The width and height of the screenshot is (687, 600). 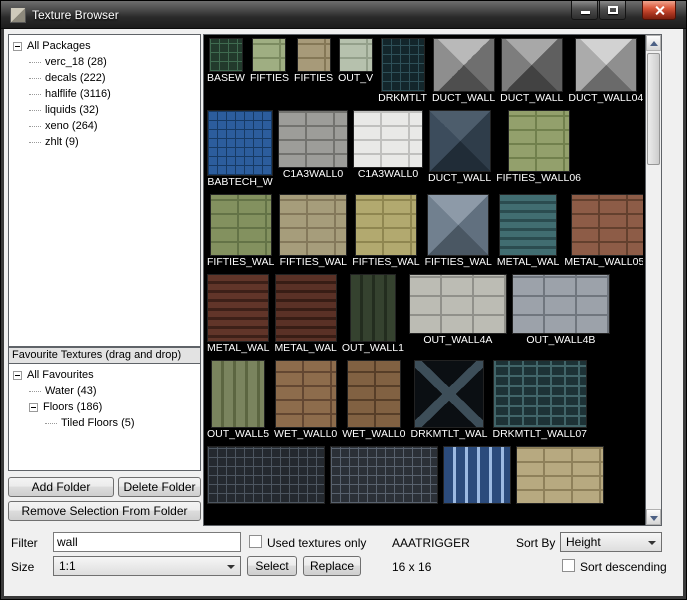 I want to click on used-textures-only-checkbox, so click(x=255, y=541).